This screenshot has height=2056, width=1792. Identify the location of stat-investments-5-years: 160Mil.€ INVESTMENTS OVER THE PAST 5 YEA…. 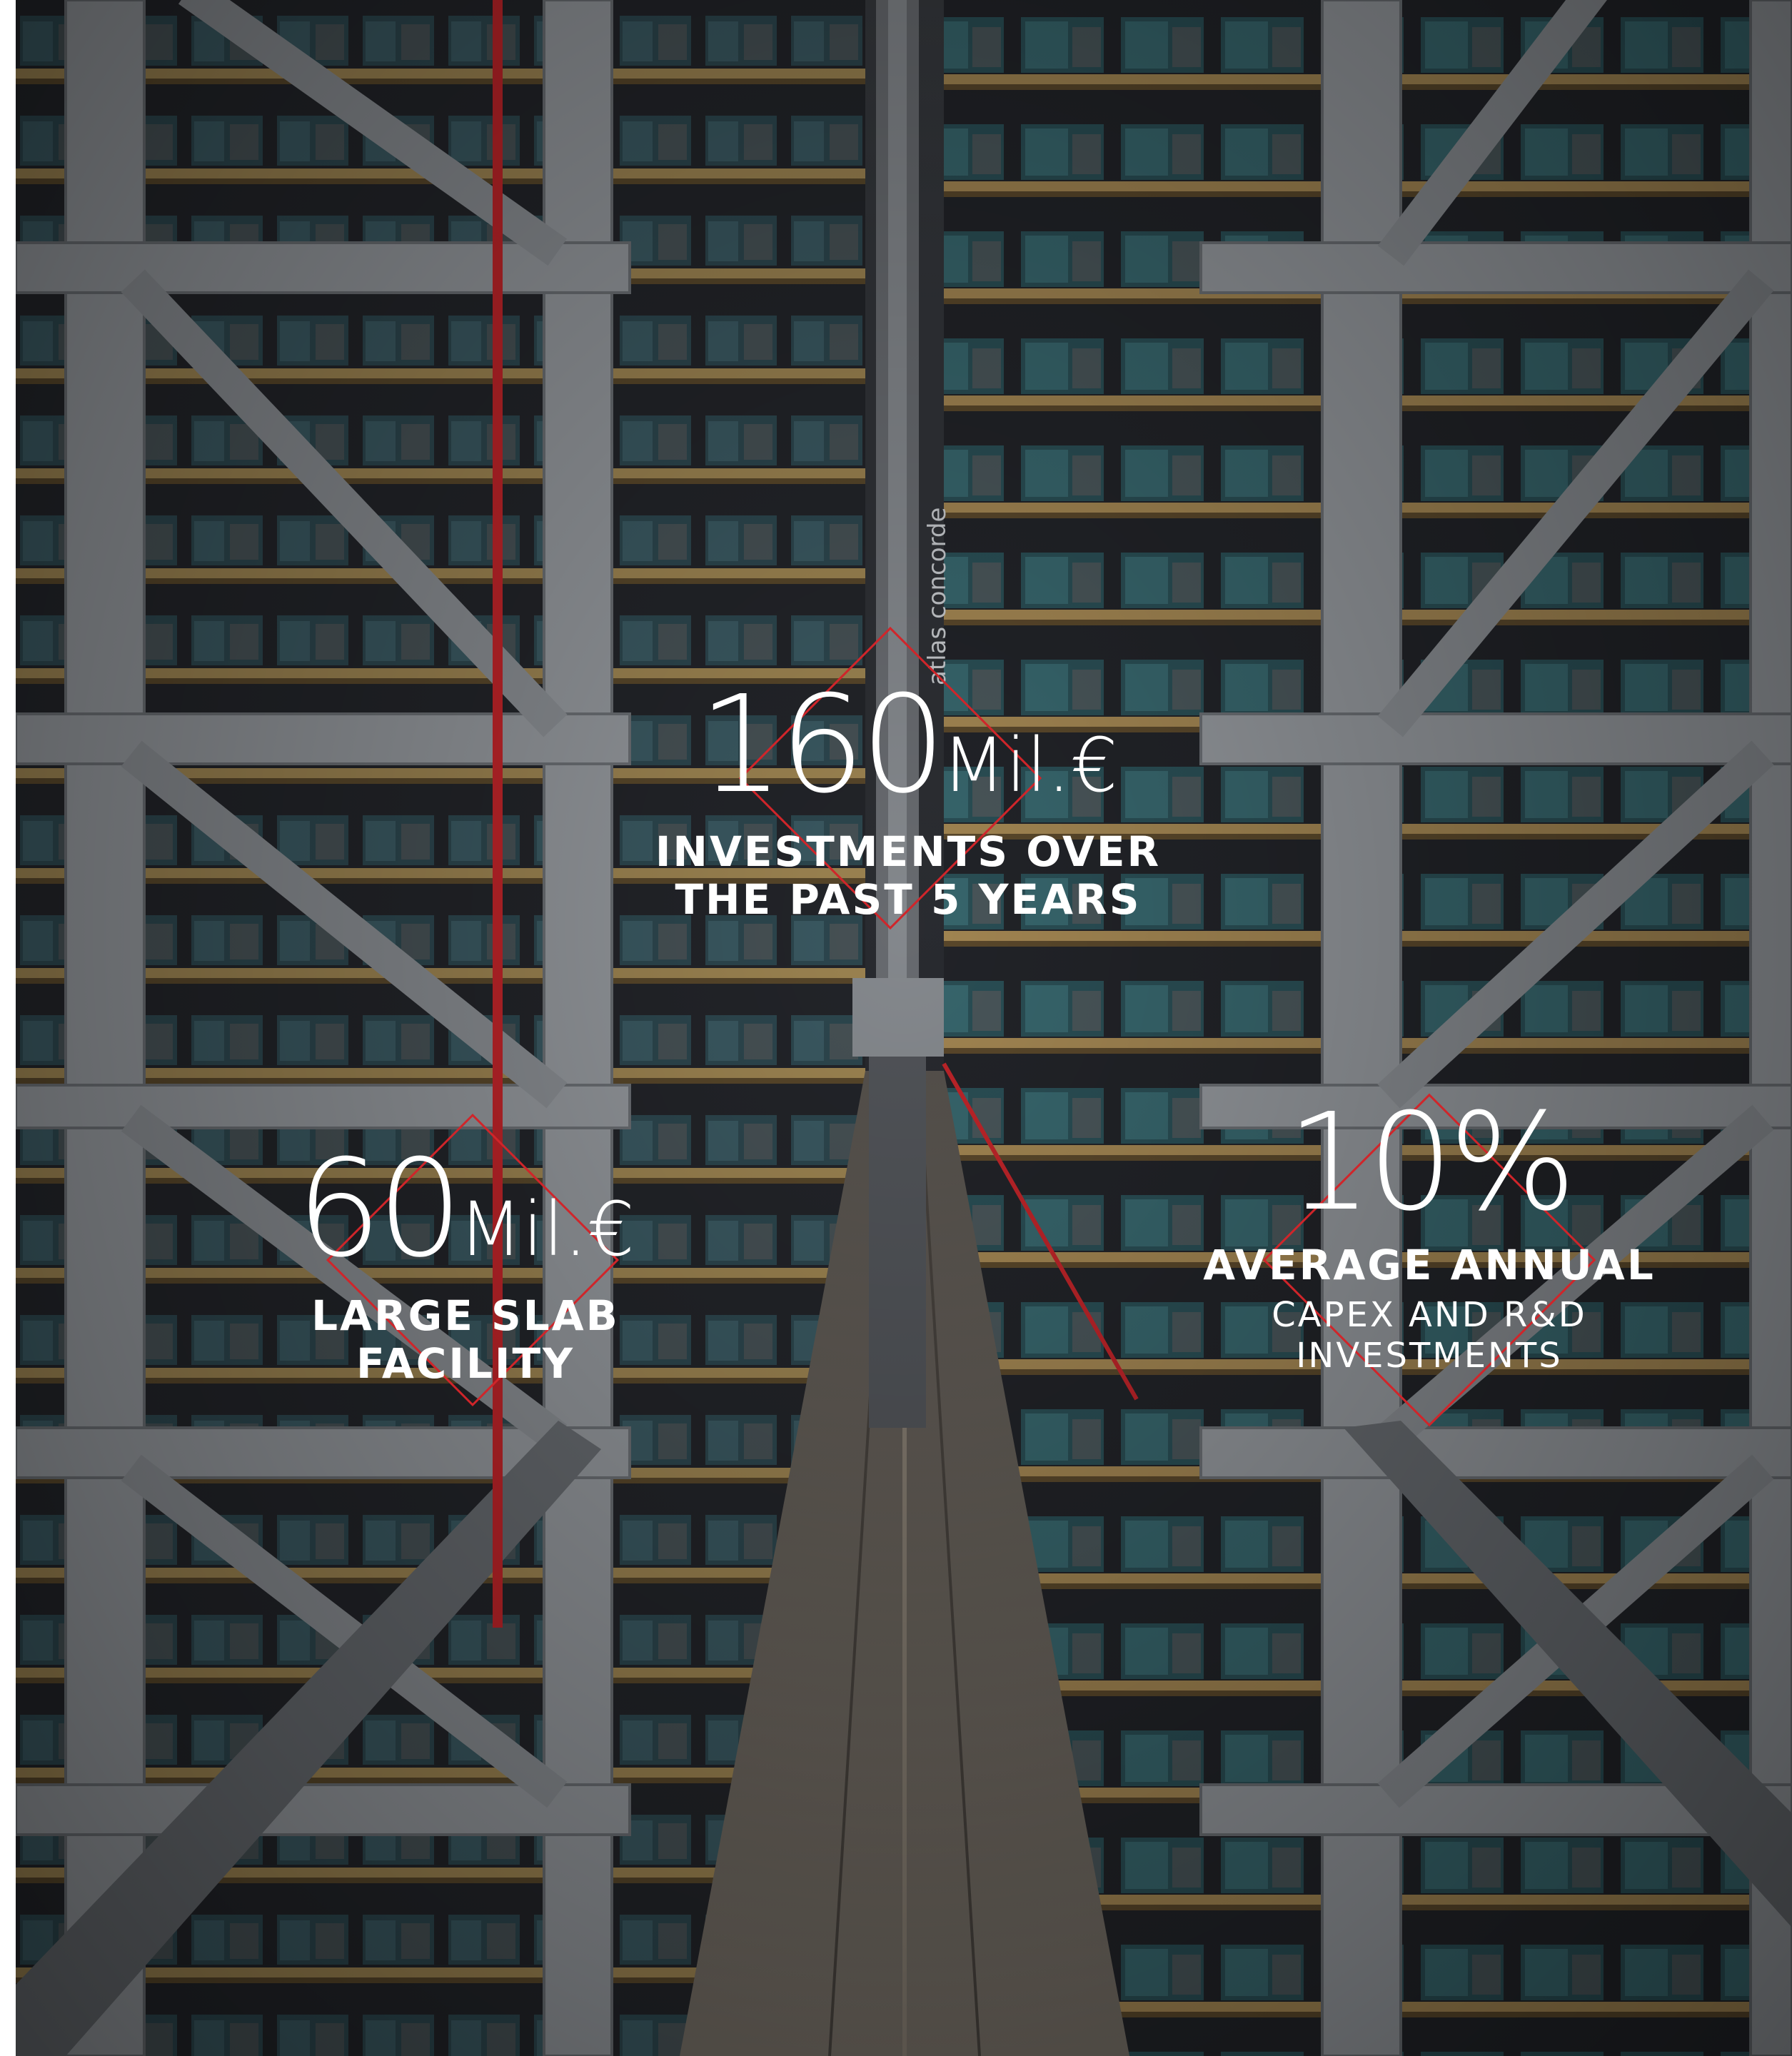
(908, 800).